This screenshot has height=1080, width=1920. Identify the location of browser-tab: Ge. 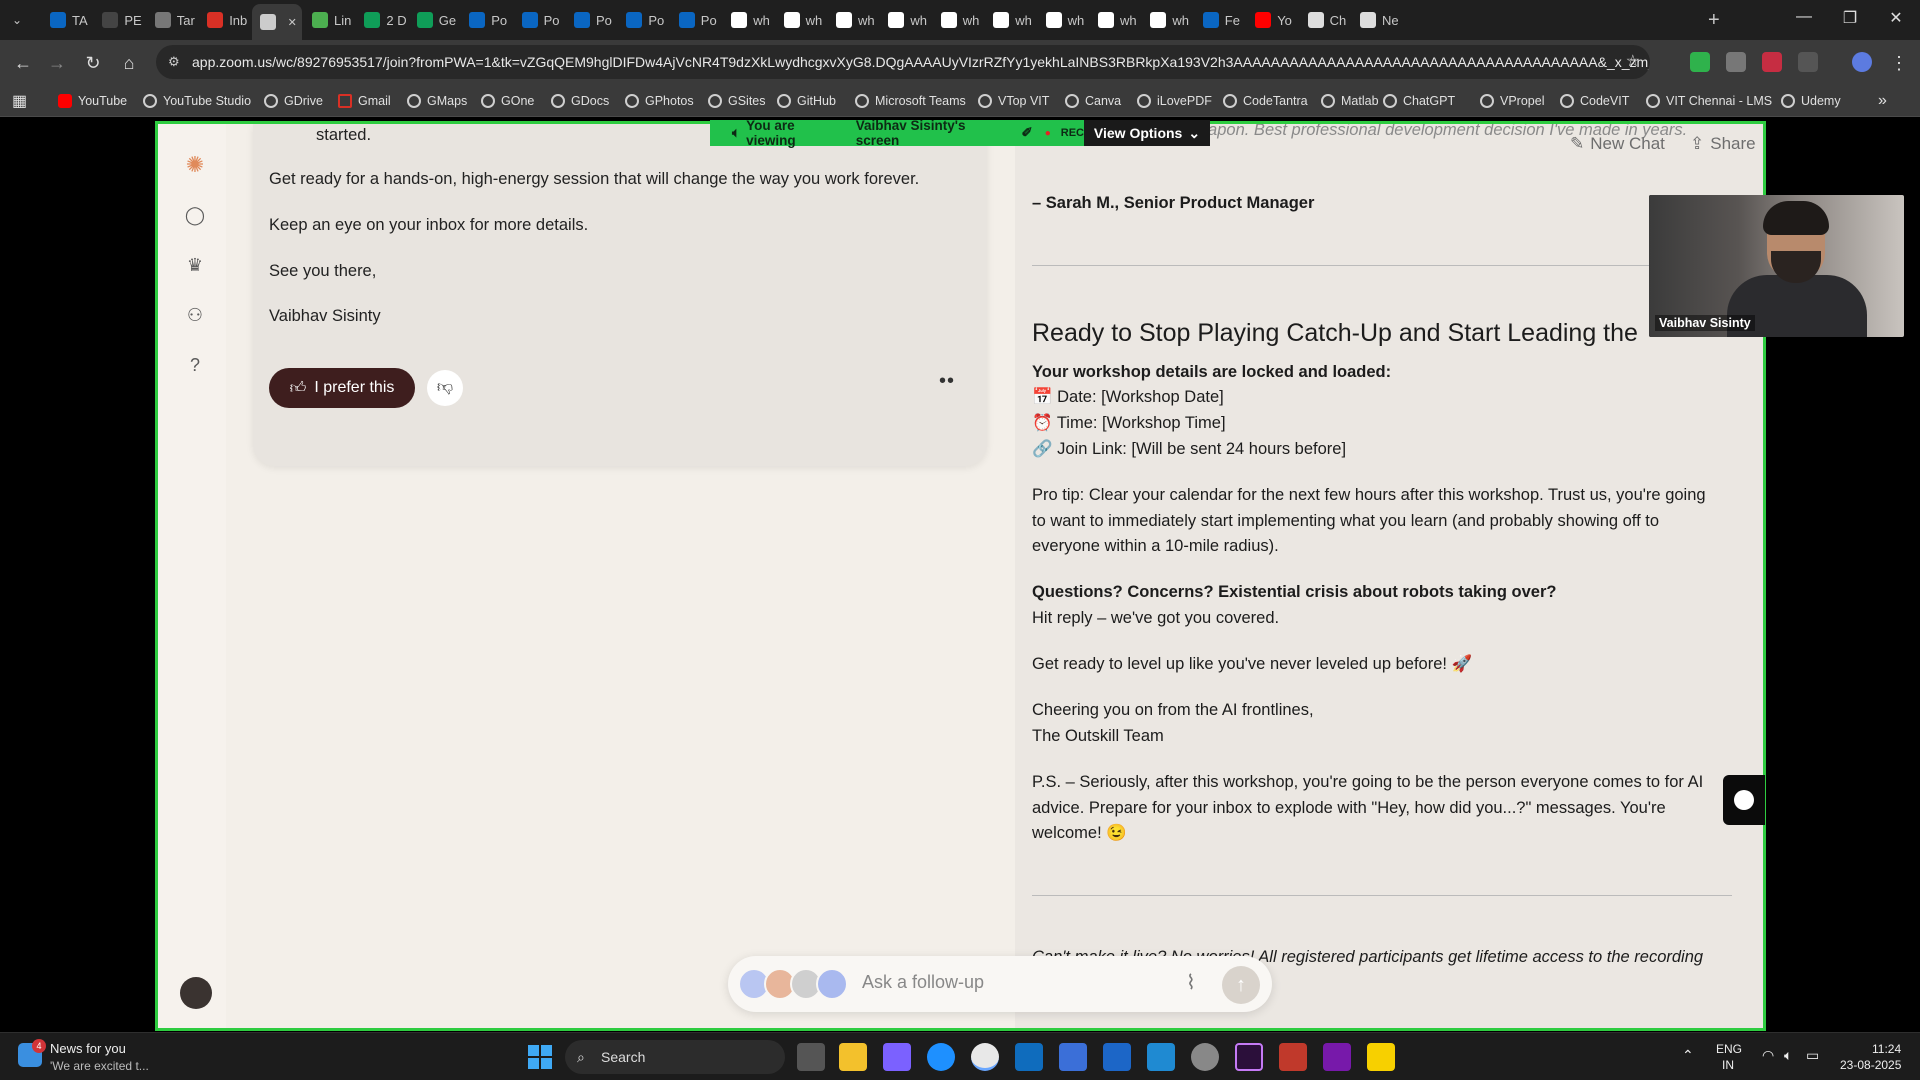
(434, 20).